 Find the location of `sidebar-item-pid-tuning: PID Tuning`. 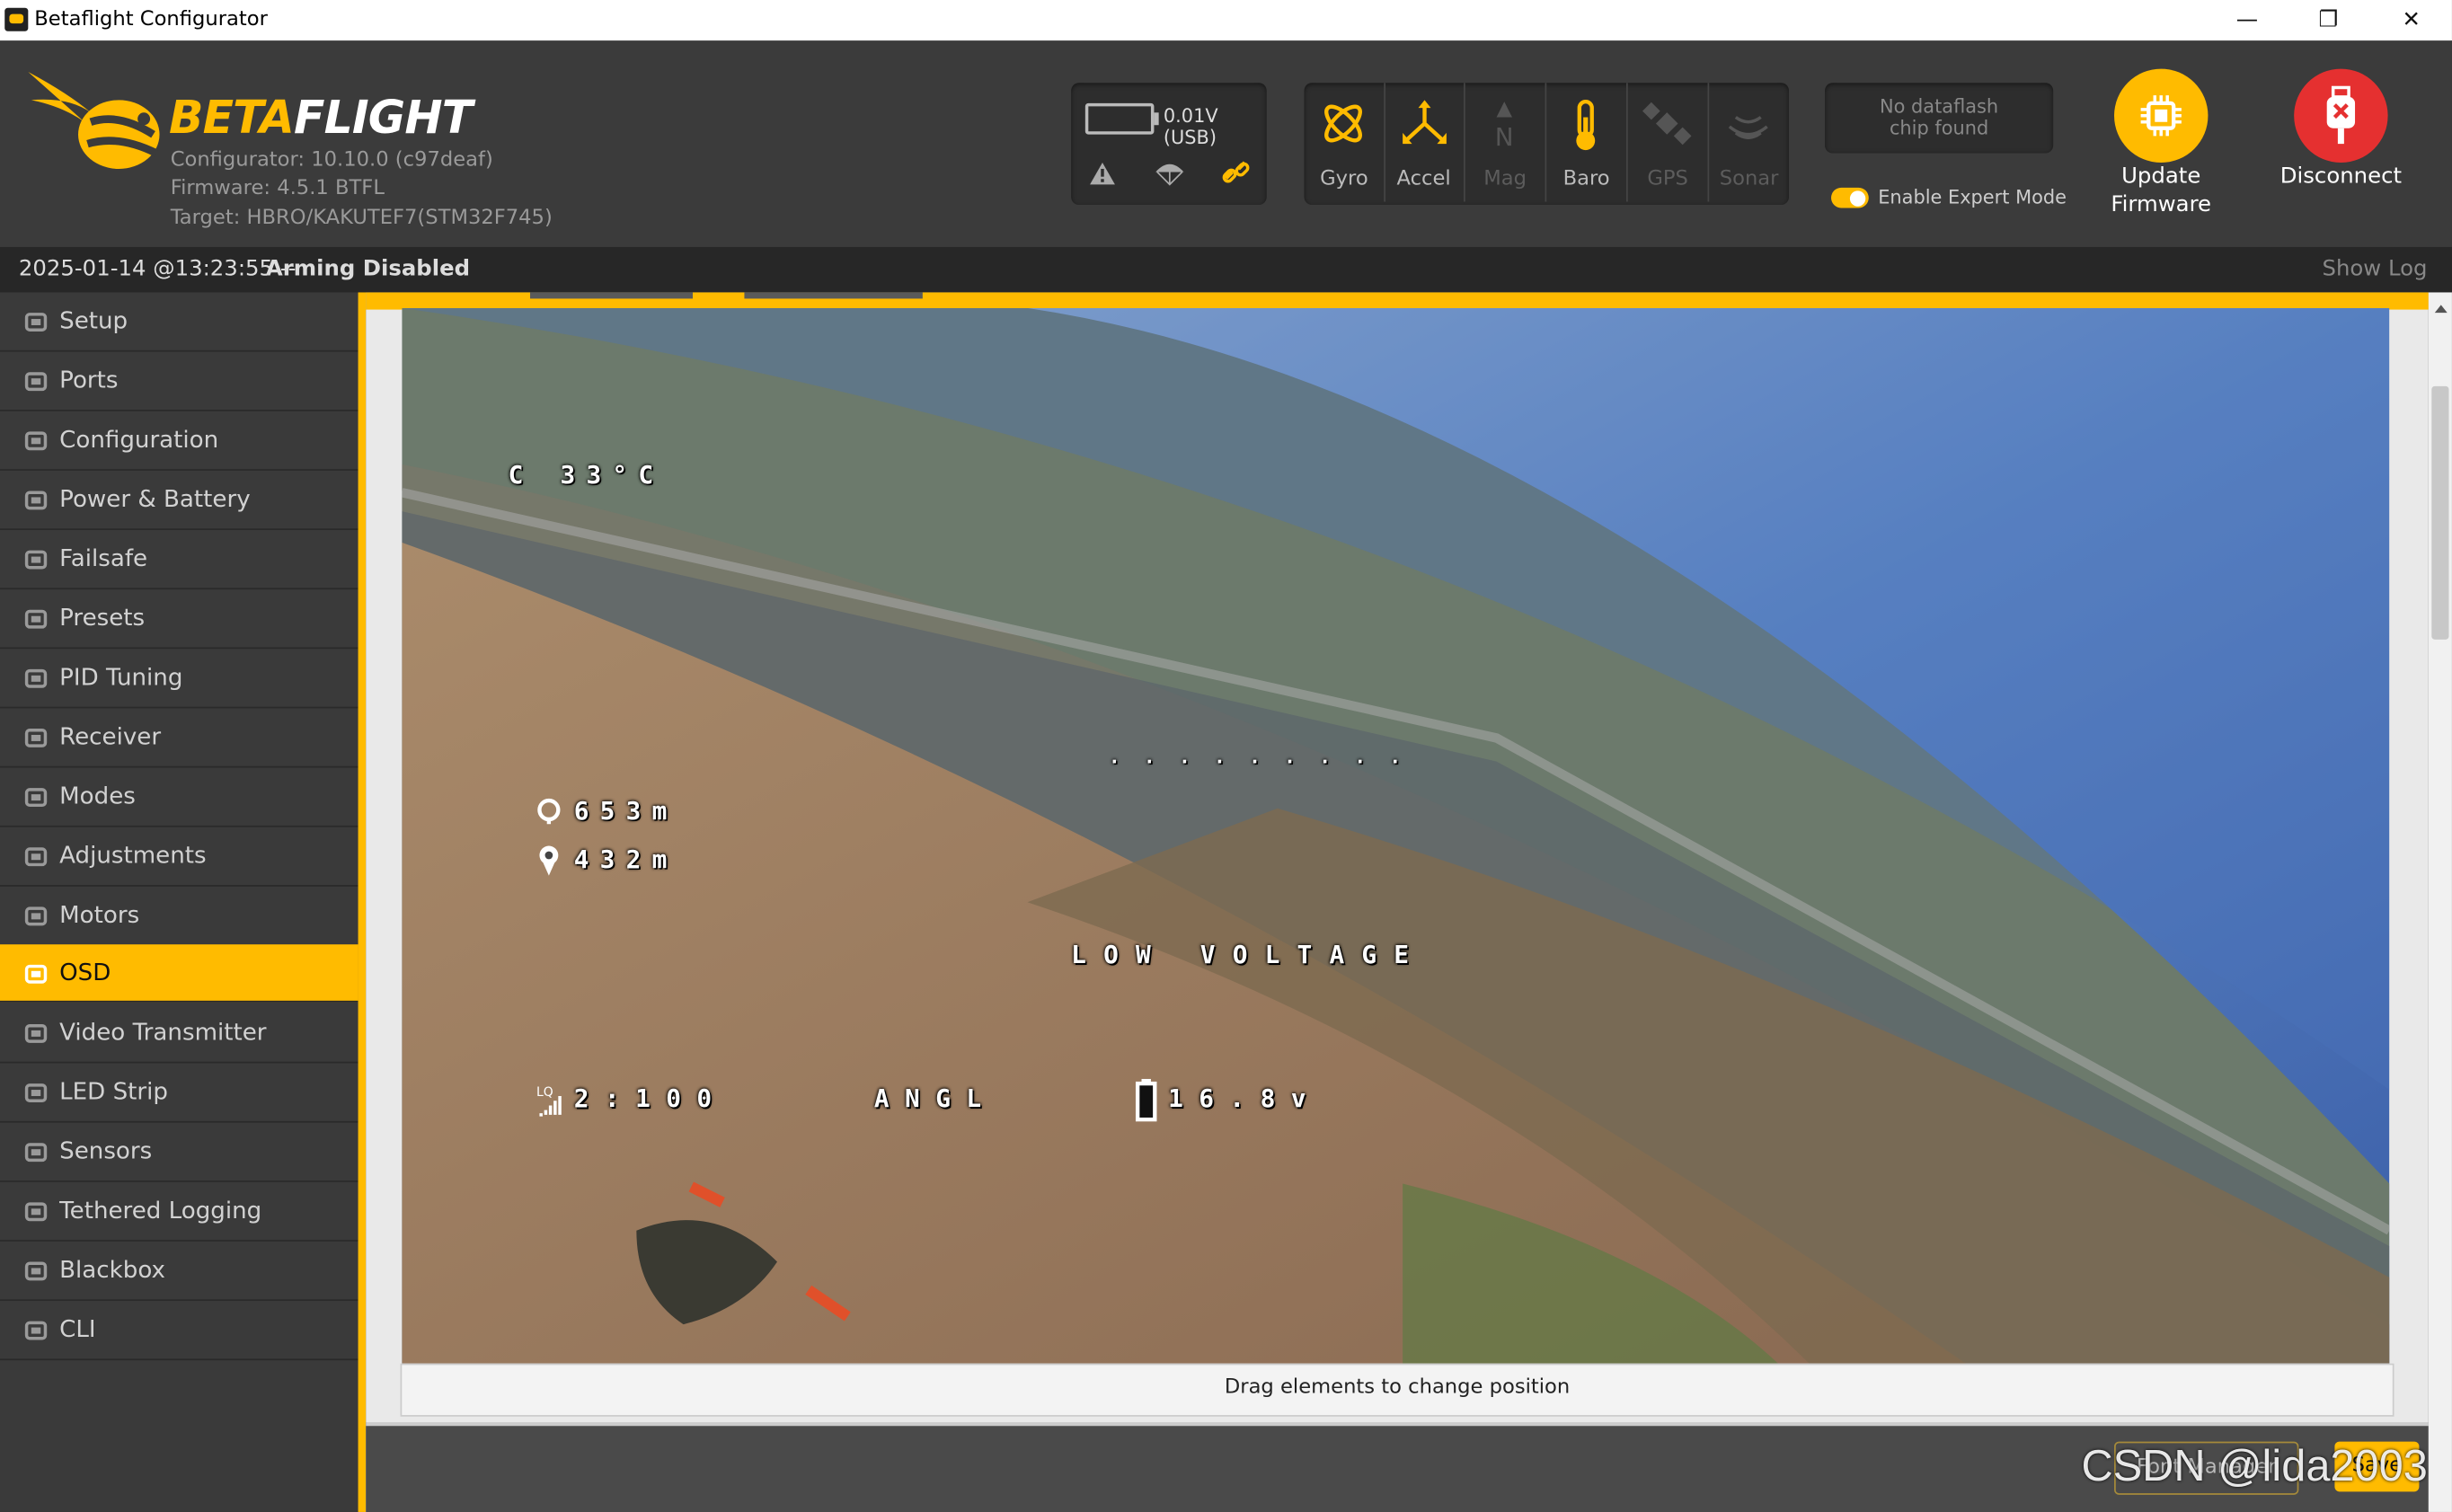

sidebar-item-pid-tuning: PID Tuning is located at coordinates (179, 678).